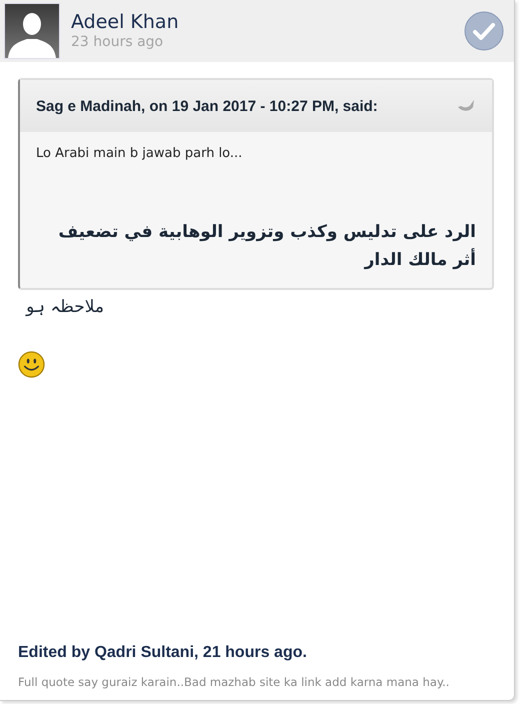  Describe the element at coordinates (266, 246) in the screenshot. I see `quote-text: الرد على تدليس وكذب وتزوير الوهابية في تضعيف أثر مالك الدار` at that location.